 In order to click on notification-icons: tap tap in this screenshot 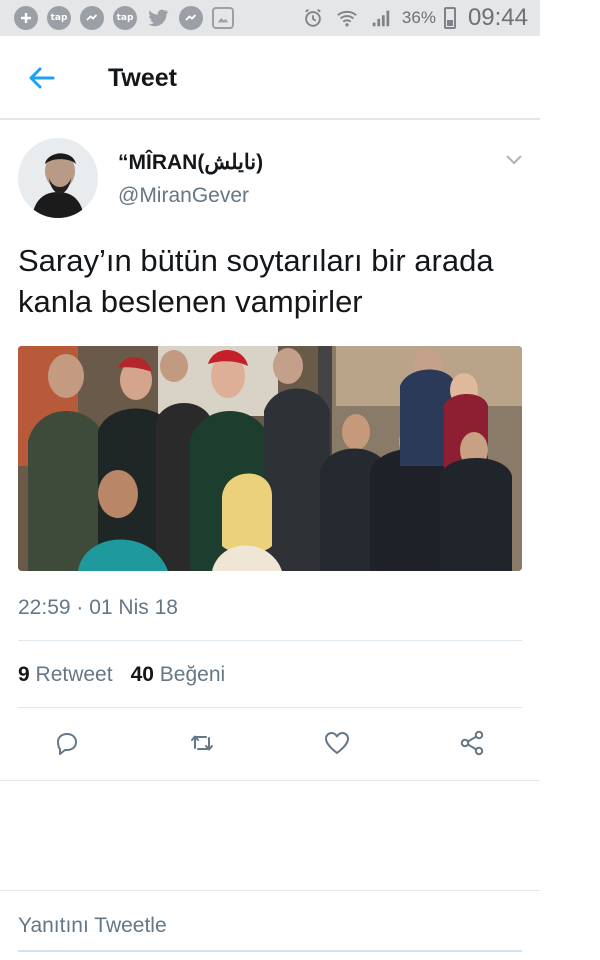, I will do `click(124, 18)`.